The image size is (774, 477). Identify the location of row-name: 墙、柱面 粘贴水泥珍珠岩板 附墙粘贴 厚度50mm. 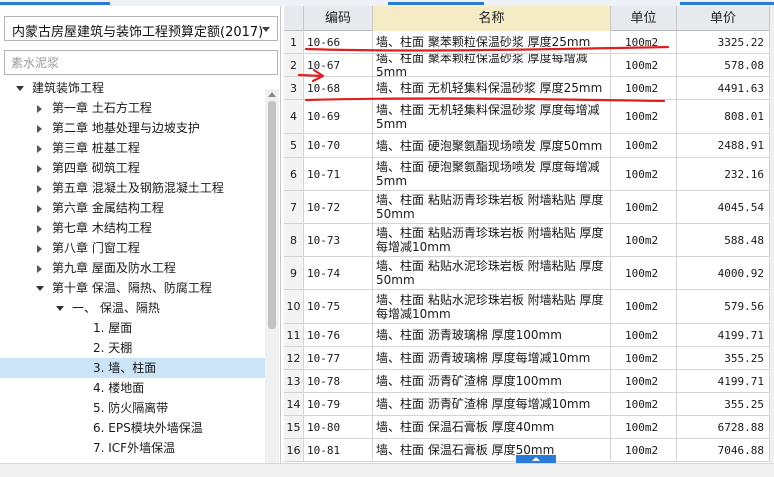
(492, 273).